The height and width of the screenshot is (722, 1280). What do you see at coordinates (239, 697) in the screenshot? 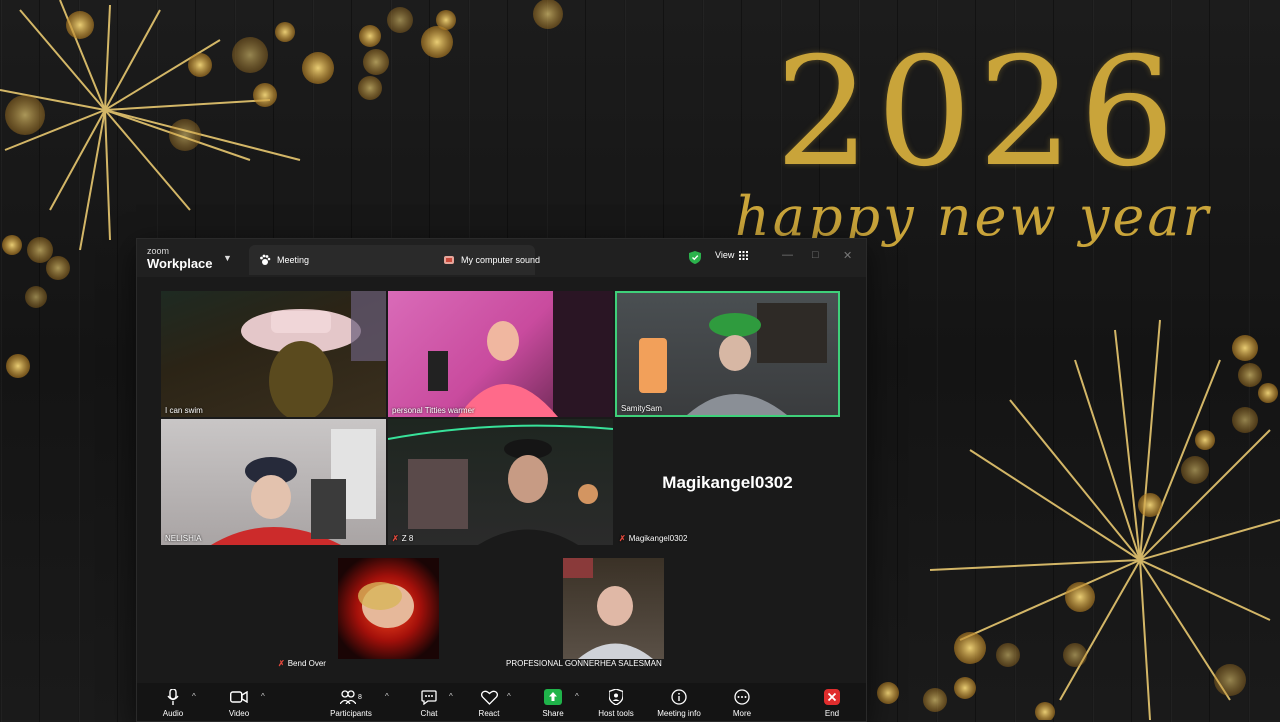
I see `video-camera-icon` at bounding box center [239, 697].